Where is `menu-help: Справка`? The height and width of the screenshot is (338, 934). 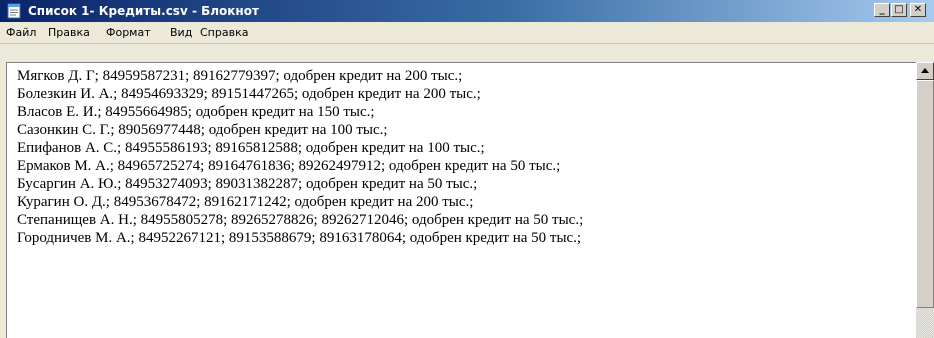
menu-help: Справка is located at coordinates (224, 33).